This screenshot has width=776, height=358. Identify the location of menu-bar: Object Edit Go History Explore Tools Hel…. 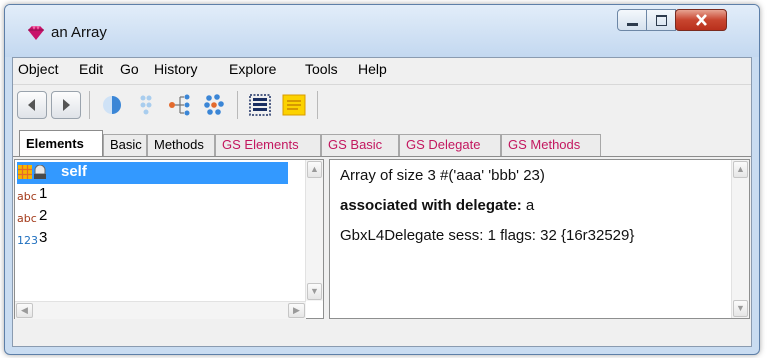
(382, 70).